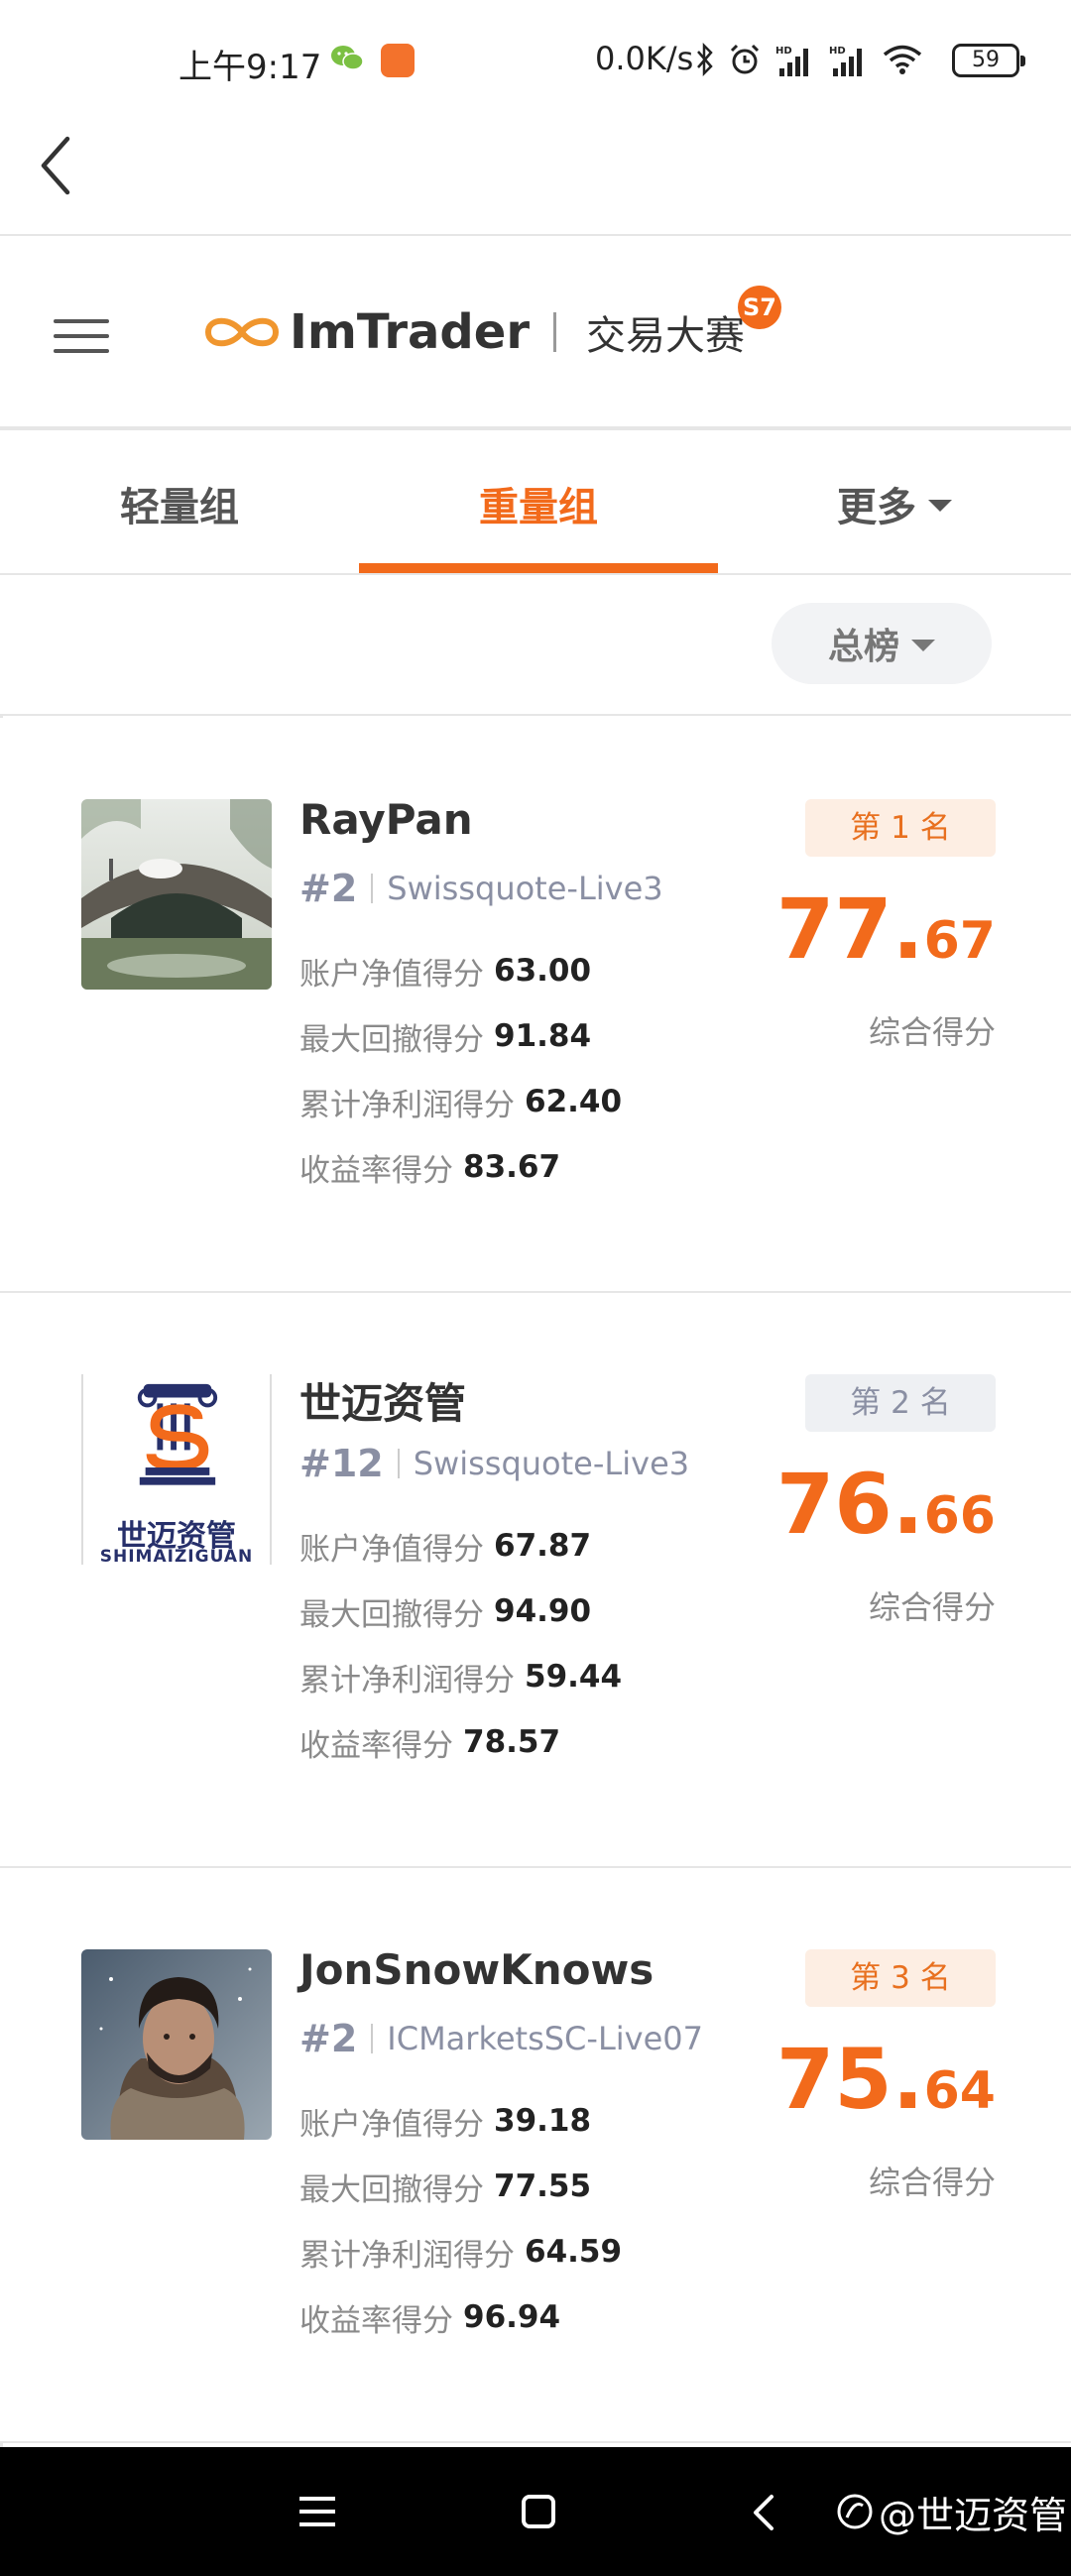 The image size is (1071, 2576). I want to click on imtrader-logo: ImTrader 交易大赛, so click(473, 332).